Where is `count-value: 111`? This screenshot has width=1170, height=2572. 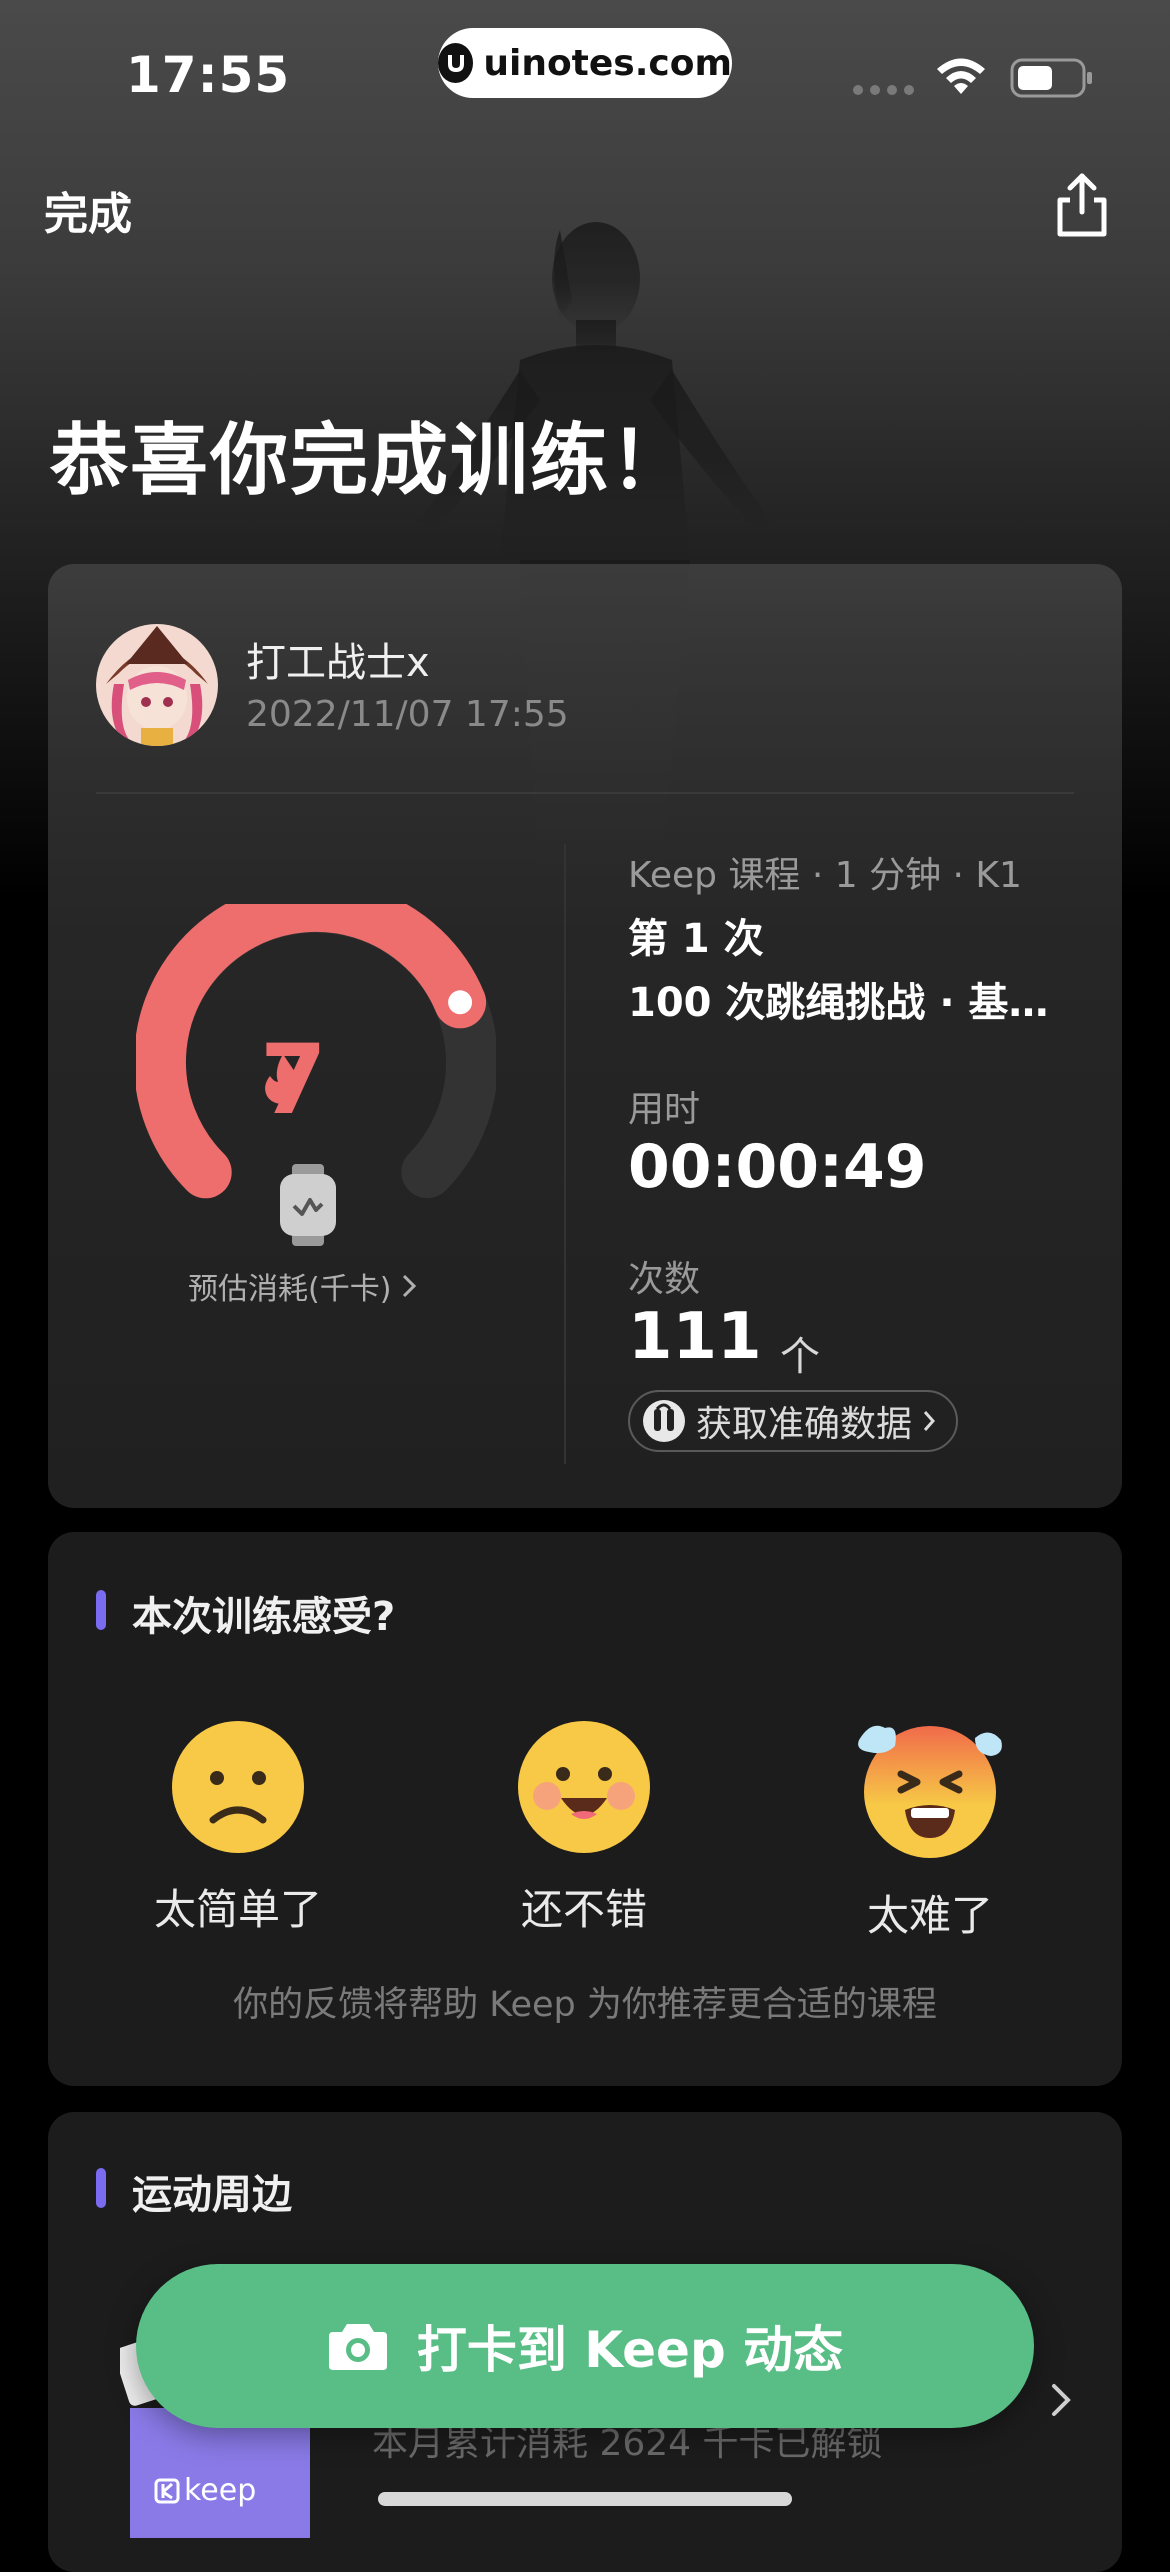
count-value: 111 is located at coordinates (695, 1337).